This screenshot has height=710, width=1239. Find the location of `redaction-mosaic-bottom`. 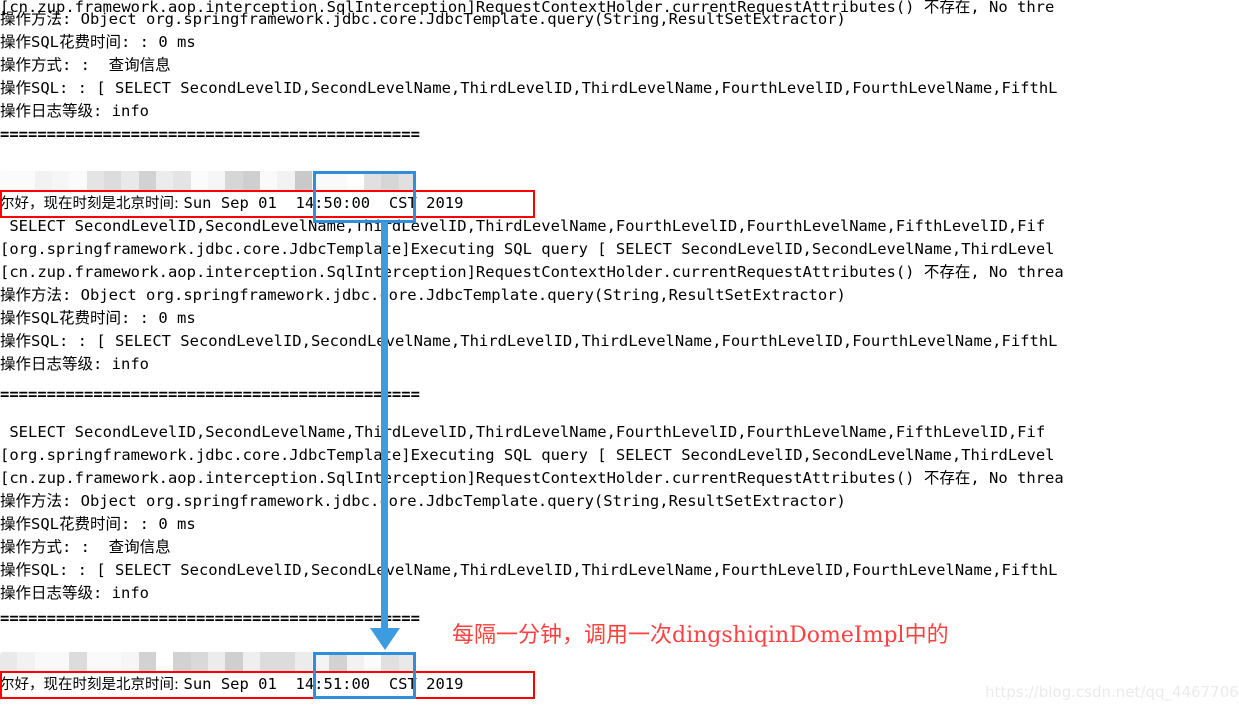

redaction-mosaic-bottom is located at coordinates (208, 662).